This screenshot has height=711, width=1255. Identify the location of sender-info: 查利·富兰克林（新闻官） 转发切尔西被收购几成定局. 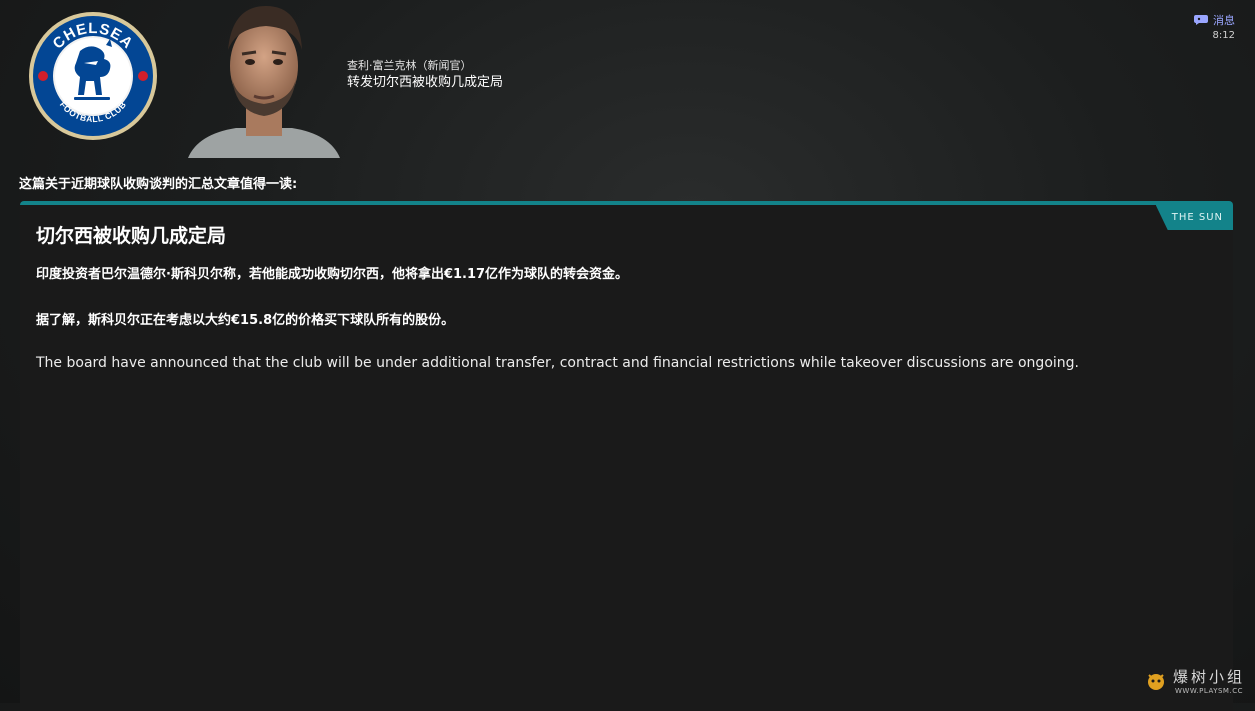
(425, 75).